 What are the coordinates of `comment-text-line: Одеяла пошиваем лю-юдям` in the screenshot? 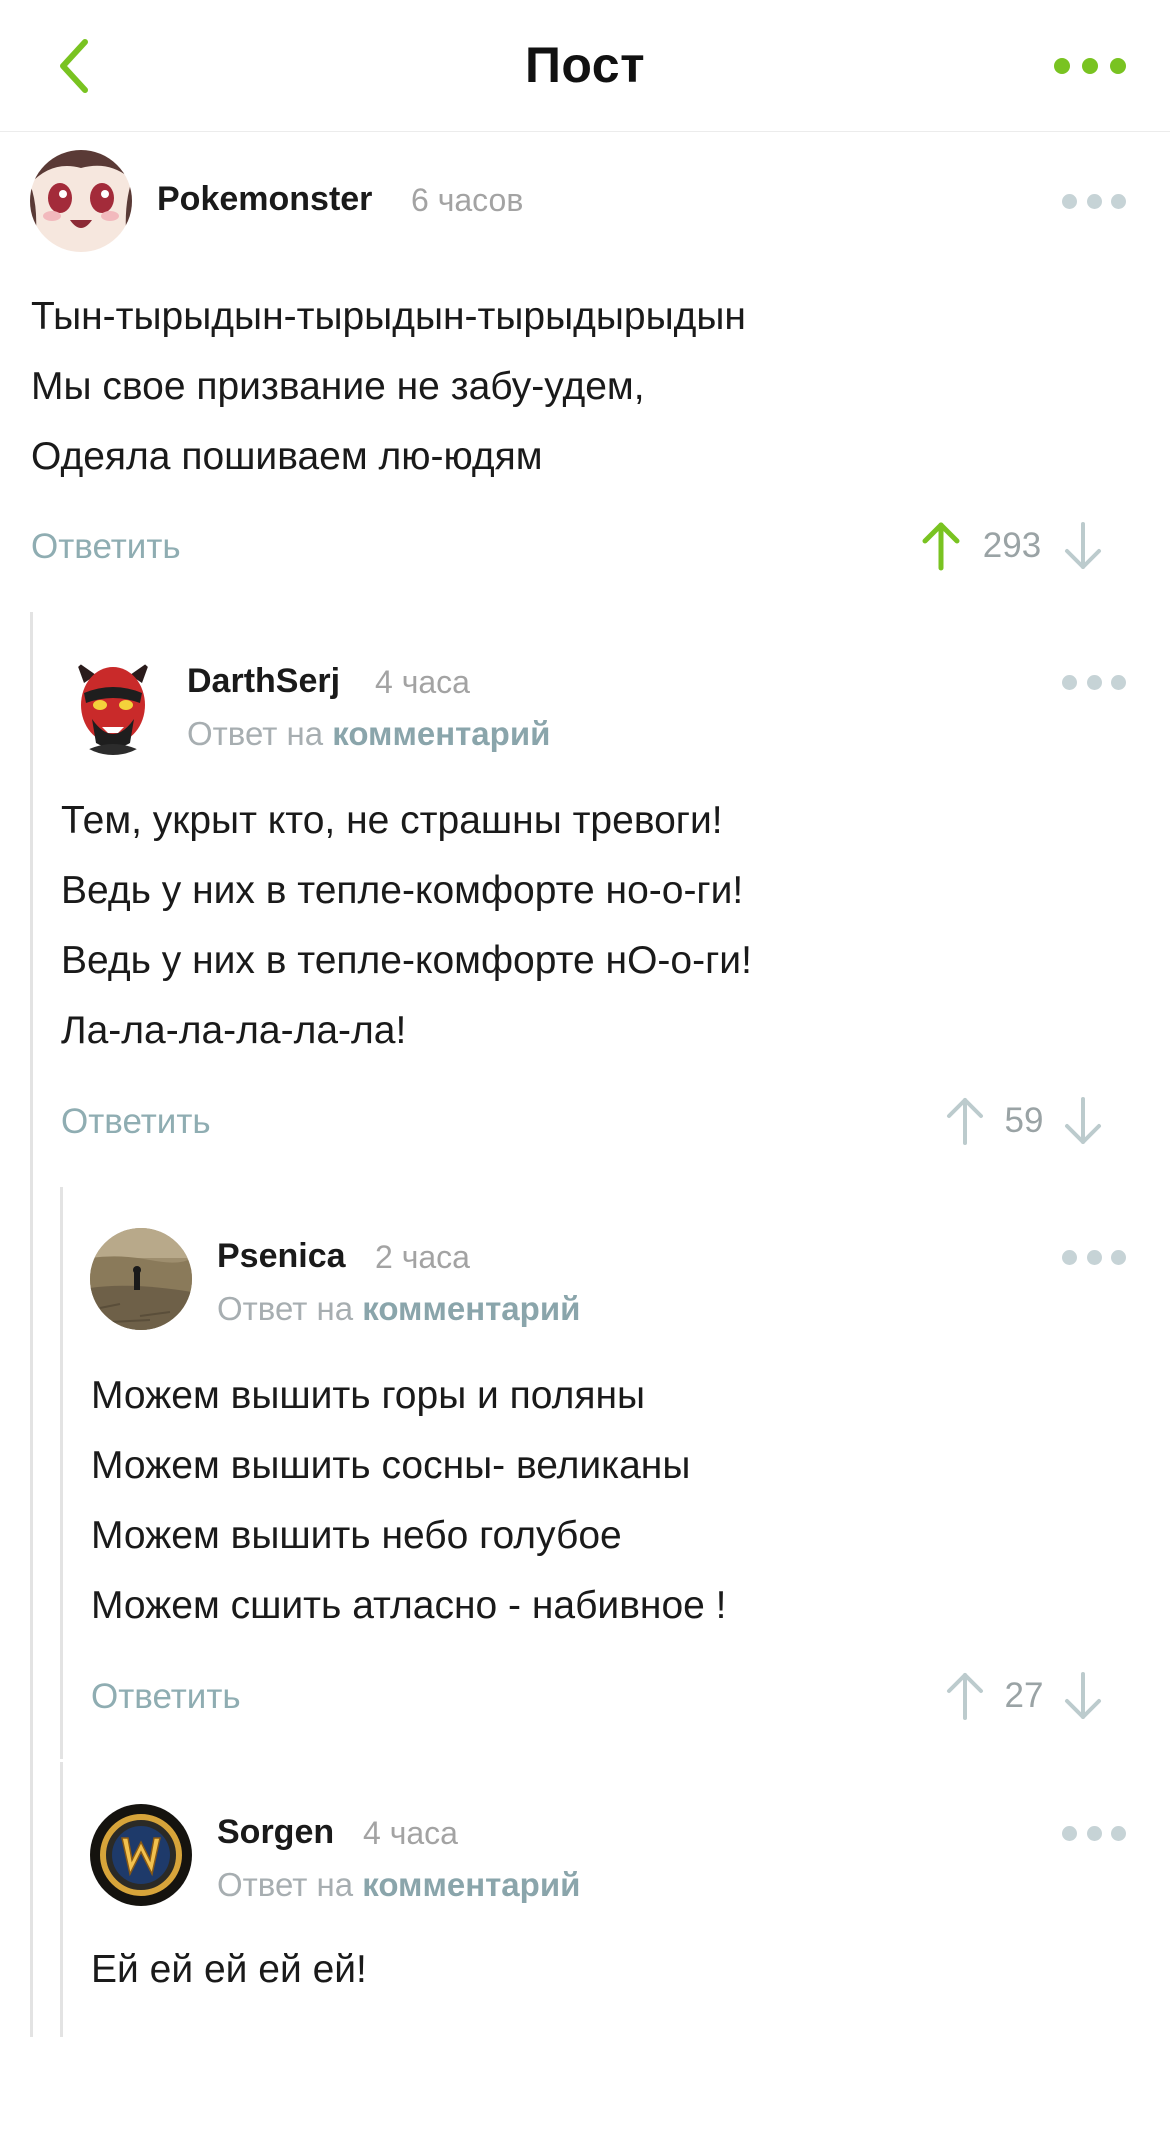 It's located at (287, 456).